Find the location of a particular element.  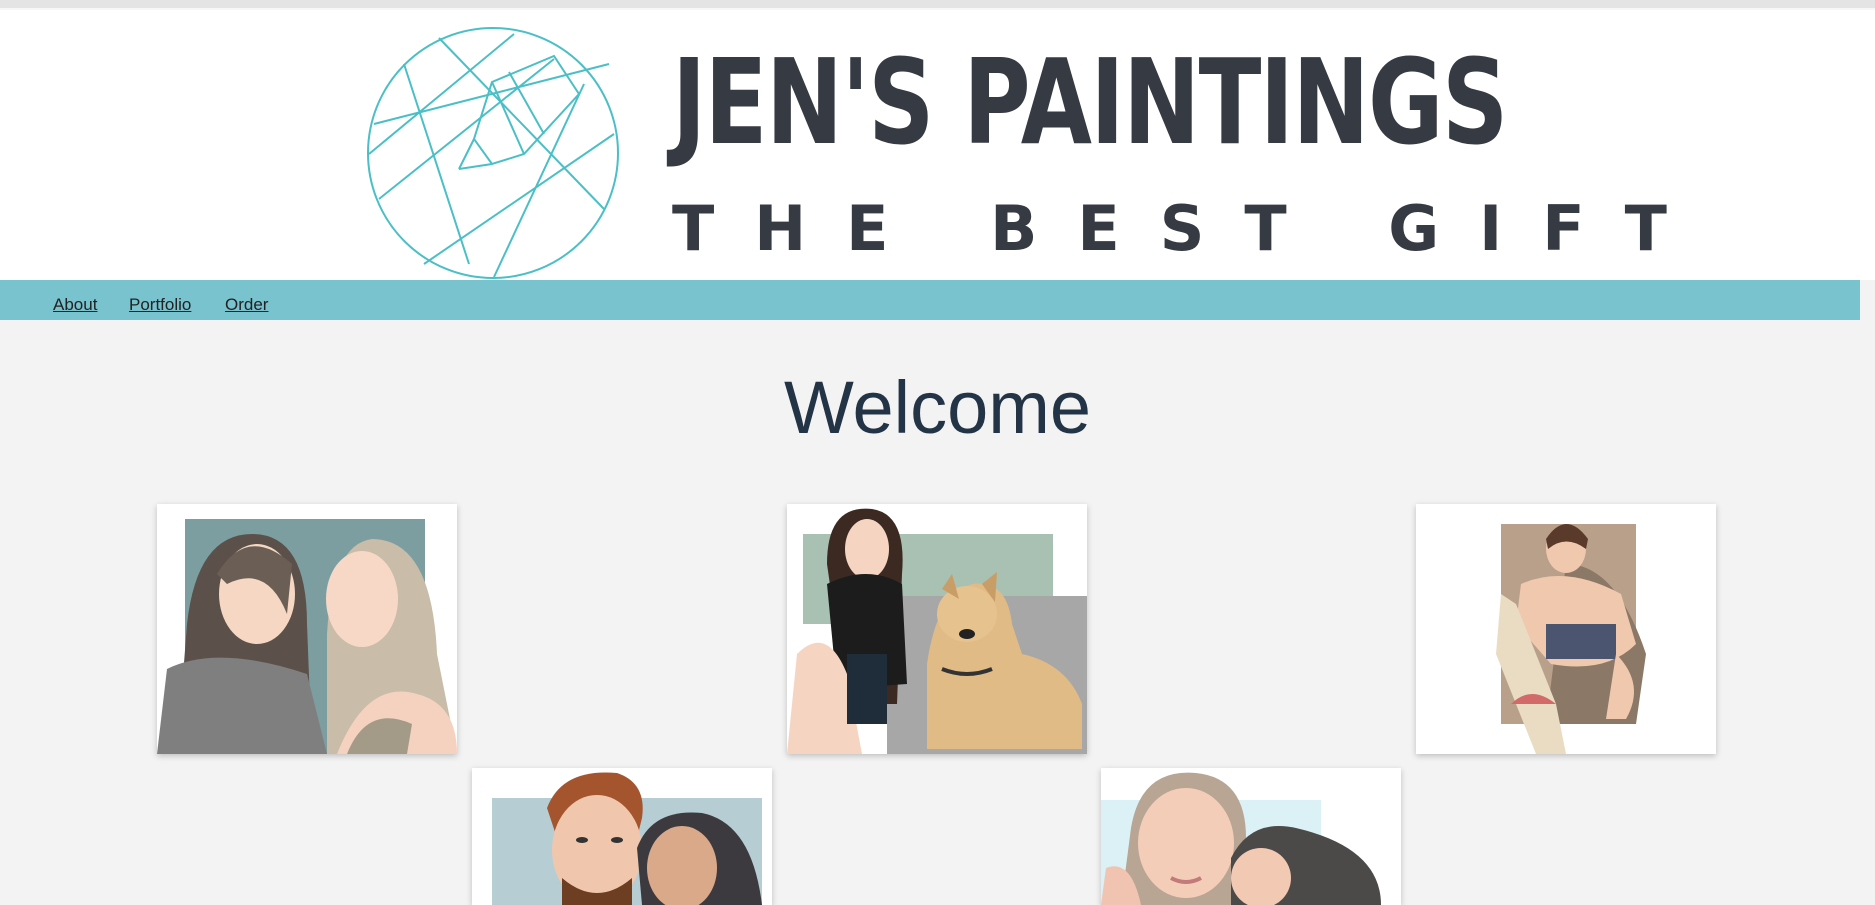

logo-tagline: THE BEST GIFT is located at coordinates (1189, 228).